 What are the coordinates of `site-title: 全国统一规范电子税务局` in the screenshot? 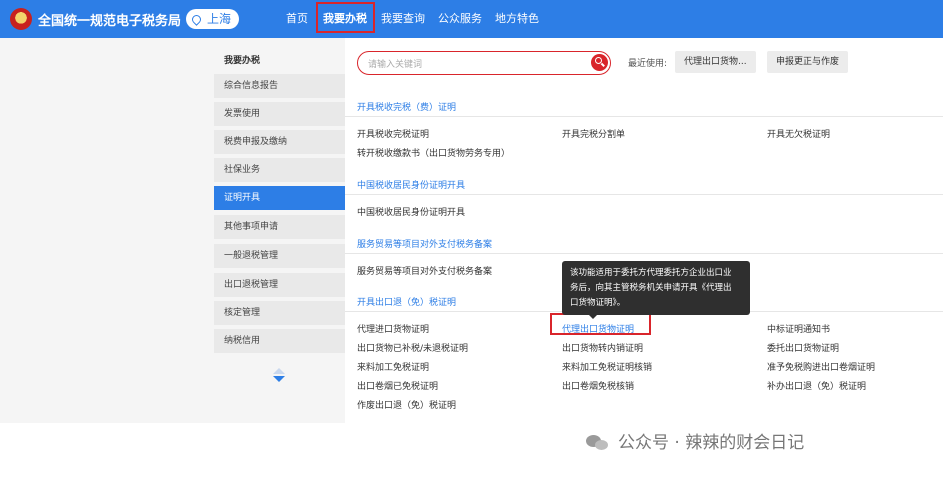 It's located at (110, 21).